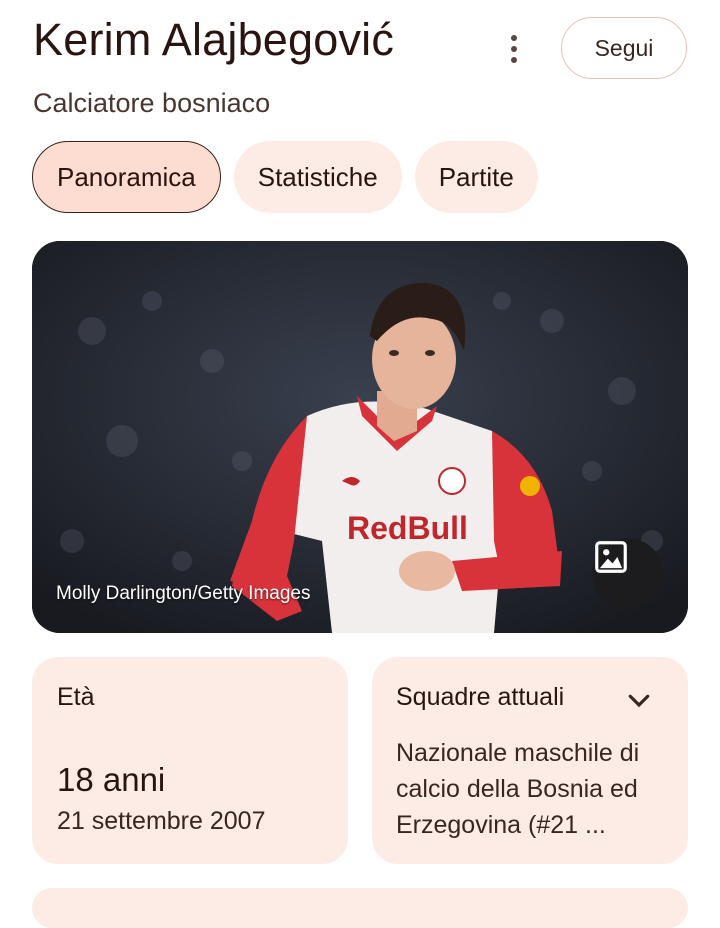 The width and height of the screenshot is (720, 928). Describe the element at coordinates (480, 697) in the screenshot. I see `current-teams-label: Squadre attuali` at that location.